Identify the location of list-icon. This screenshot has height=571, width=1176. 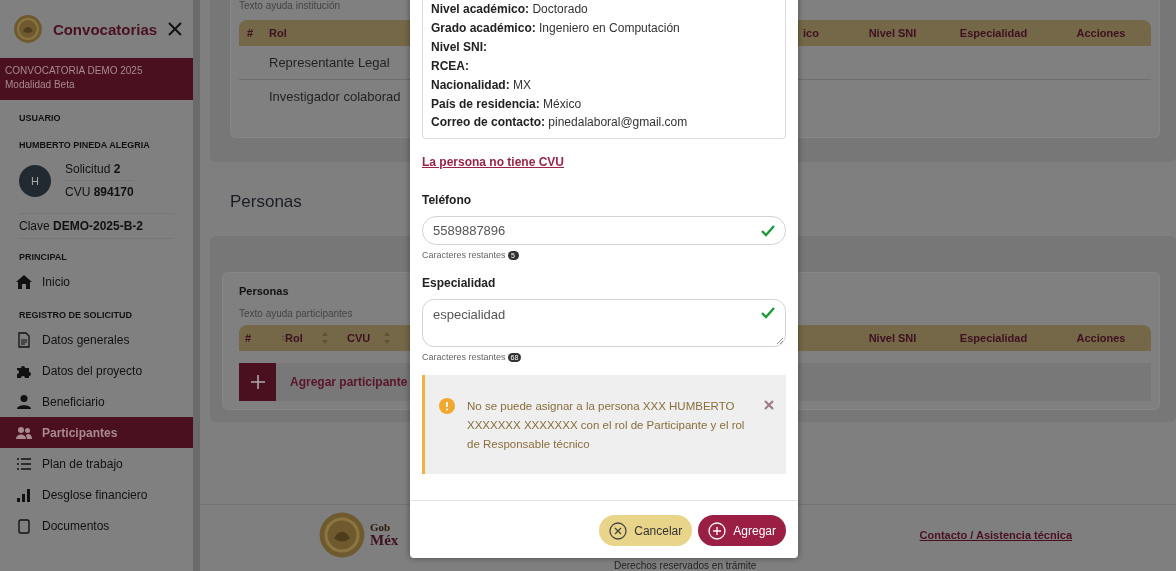
(24, 463).